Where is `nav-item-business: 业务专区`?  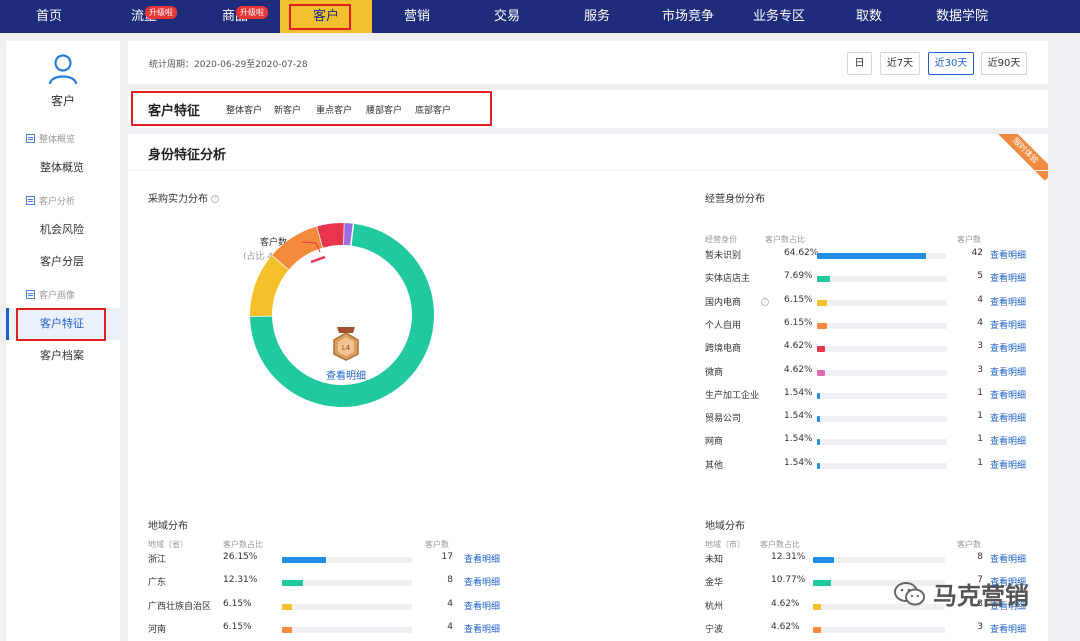 nav-item-business: 业务专区 is located at coordinates (779, 16).